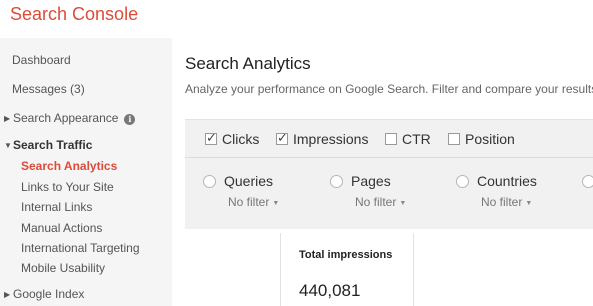 The height and width of the screenshot is (306, 593). Describe the element at coordinates (496, 191) in the screenshot. I see `group-countries: Countries No filter ▼` at that location.